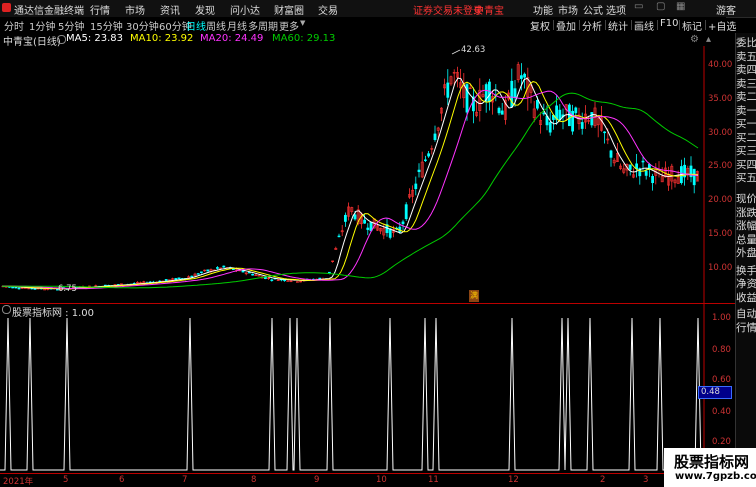 Image resolution: width=756 pixels, height=487 pixels. Describe the element at coordinates (746, 314) in the screenshot. I see `panel-auto: 自动` at that location.